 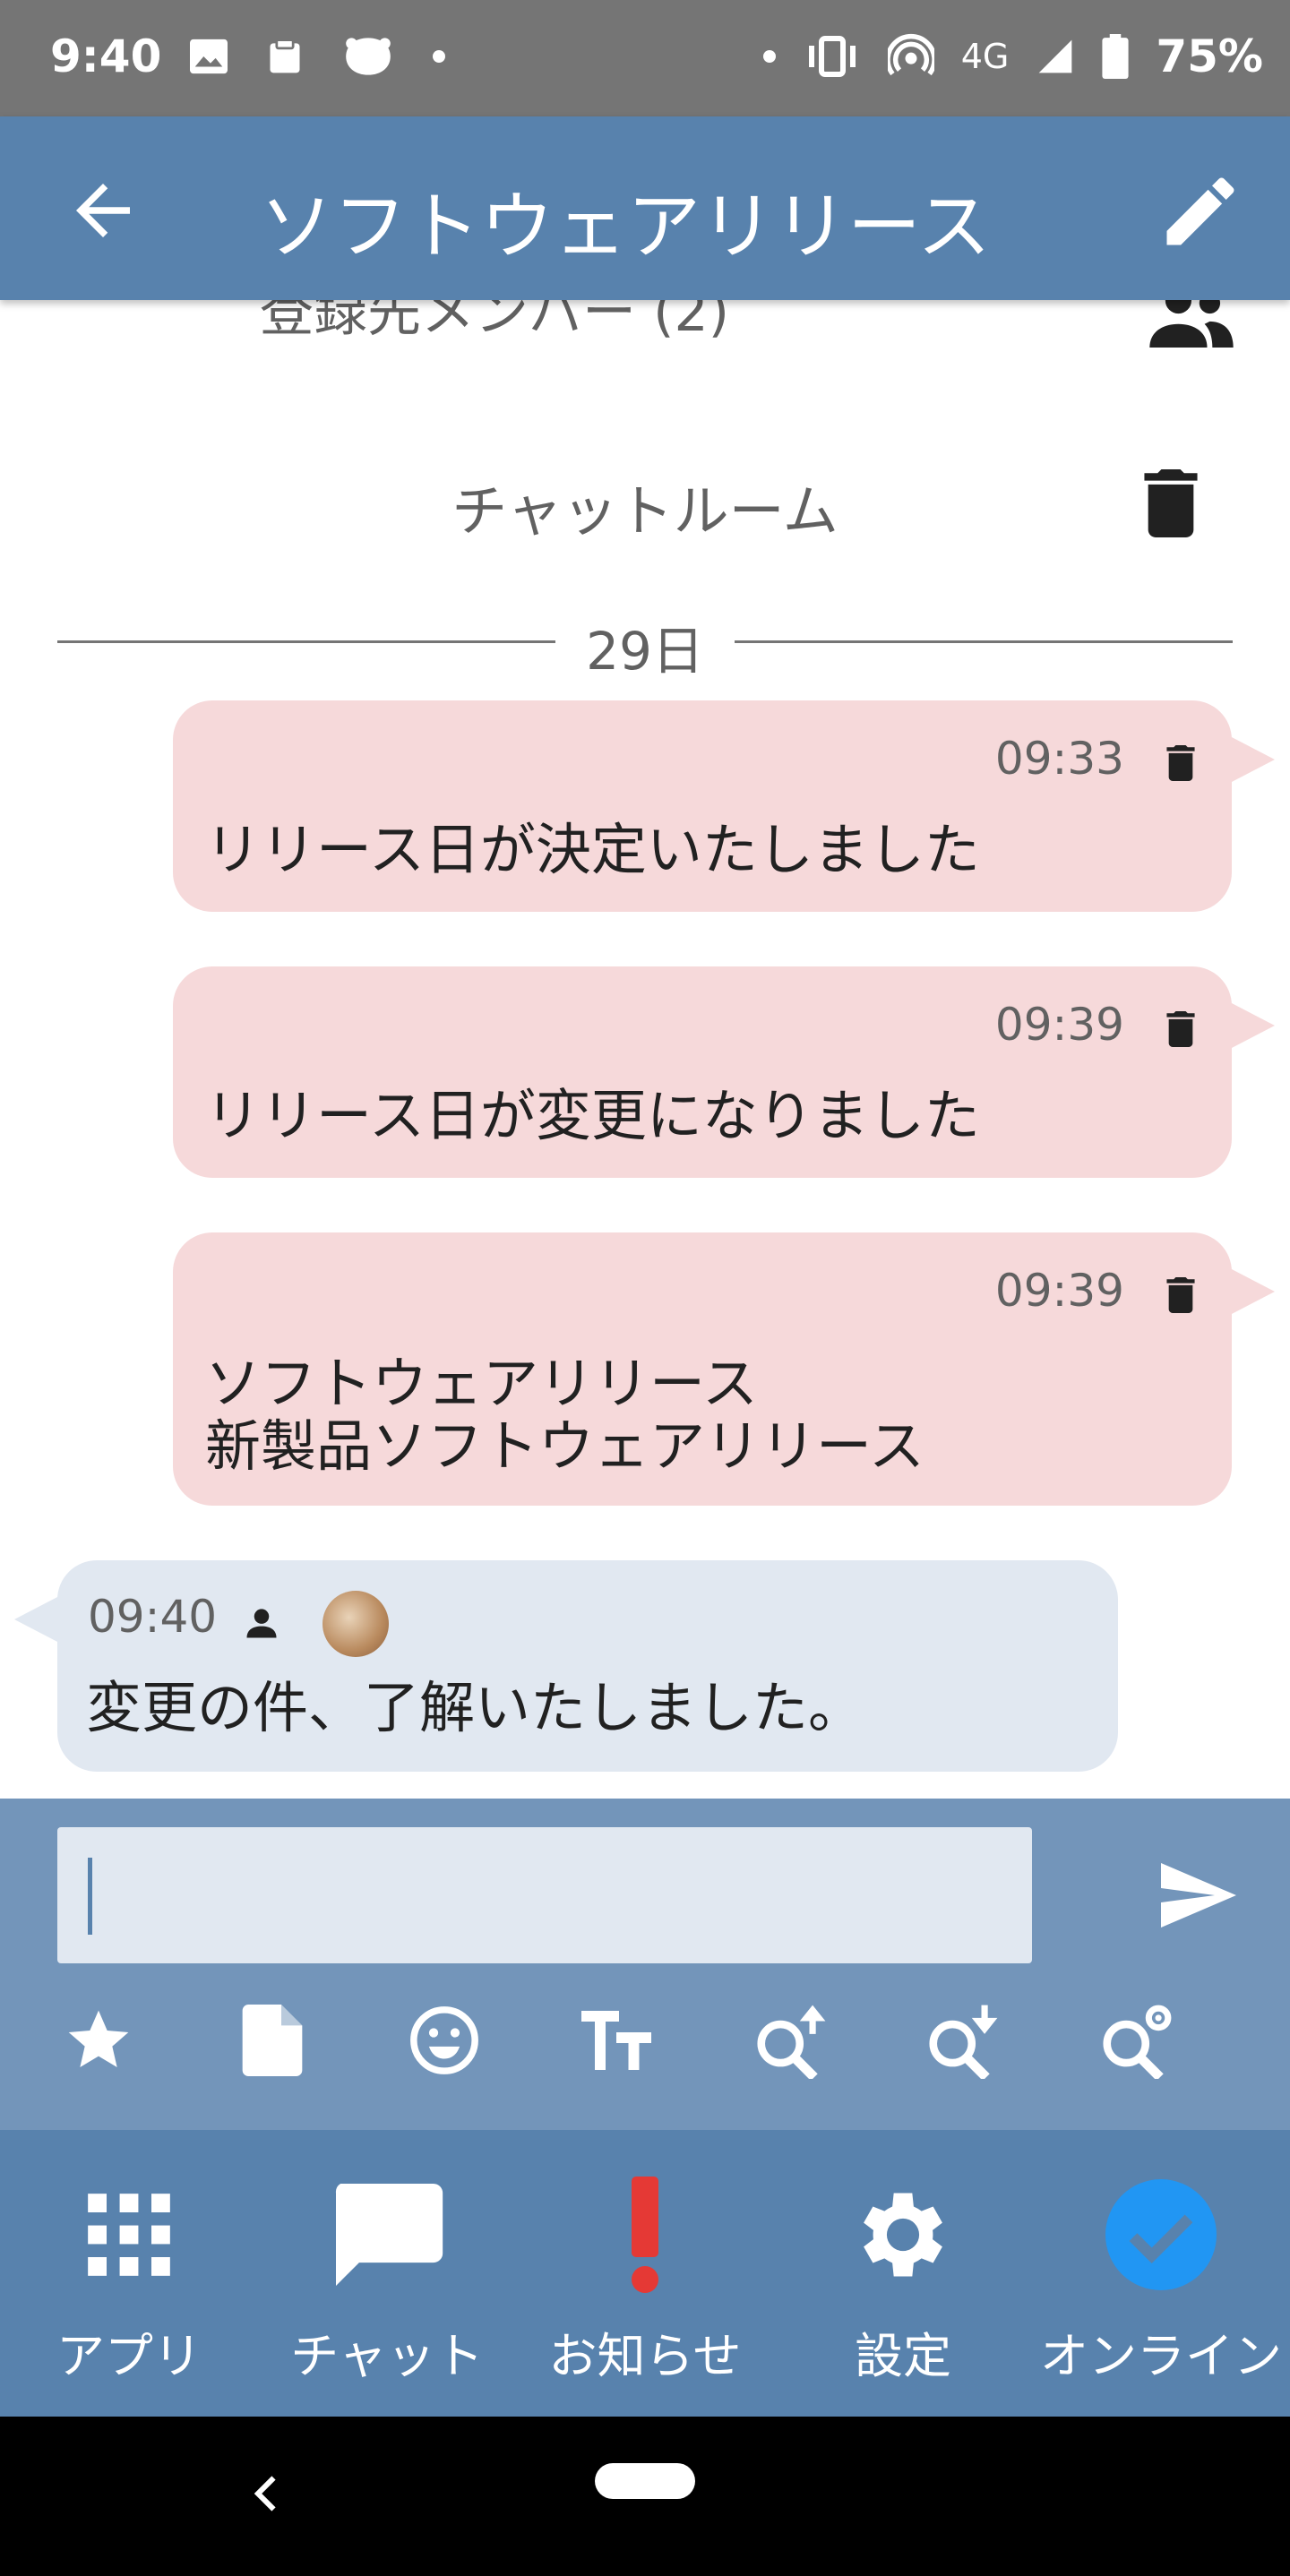 What do you see at coordinates (724, 1072) in the screenshot?
I see `message-bubble-outgoing: 09:39 リリース日が変更になりました` at bounding box center [724, 1072].